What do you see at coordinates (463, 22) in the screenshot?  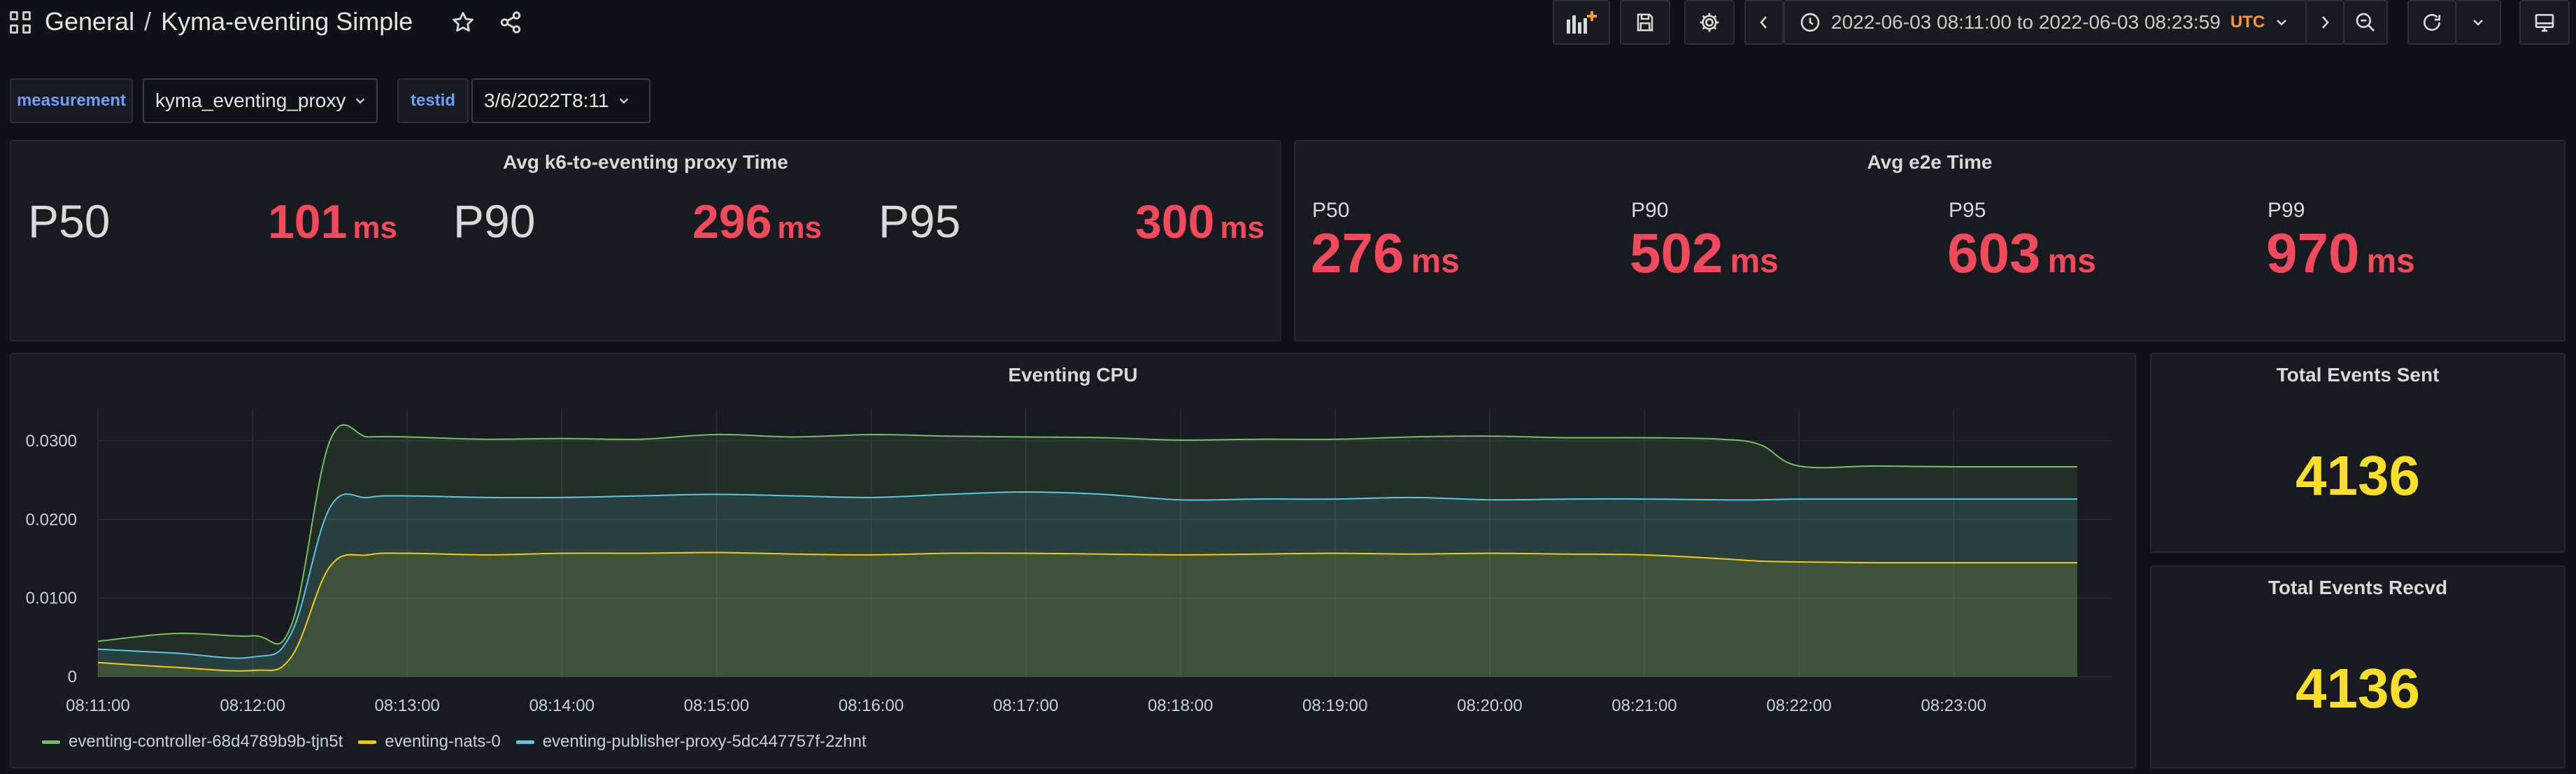 I see `star-icon` at bounding box center [463, 22].